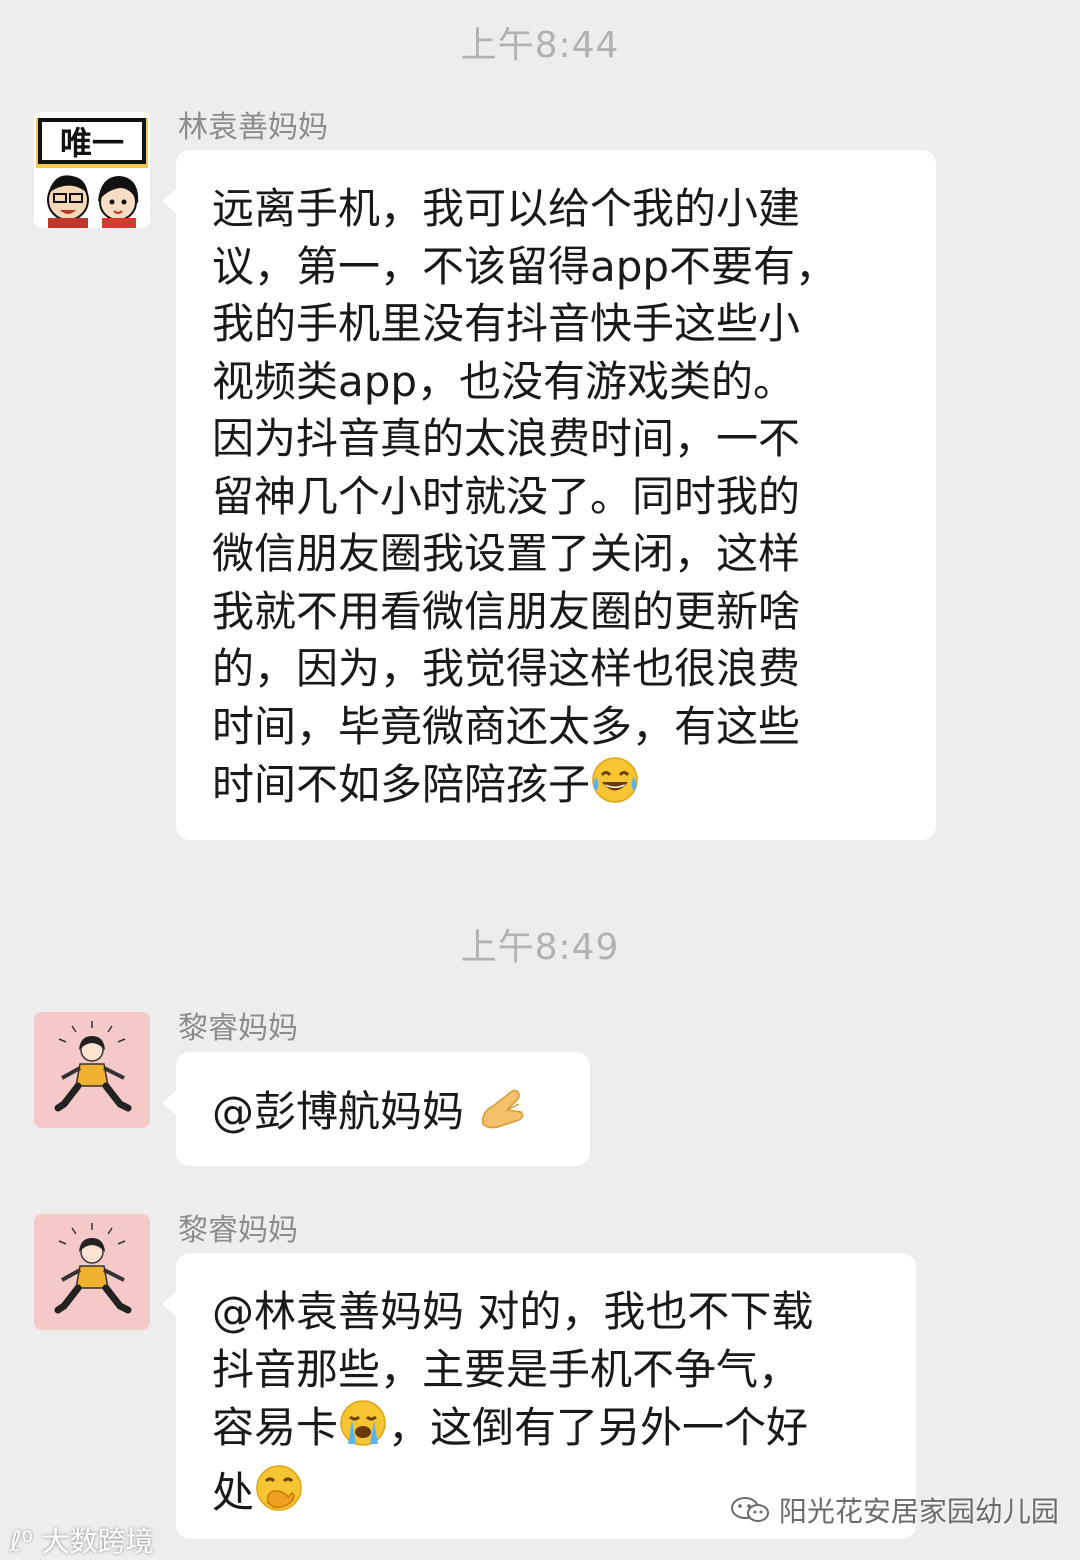 This screenshot has height=1560, width=1080. Describe the element at coordinates (506, 1369) in the screenshot. I see `message-line: 抖音那些，主要是手机不争气，` at that location.